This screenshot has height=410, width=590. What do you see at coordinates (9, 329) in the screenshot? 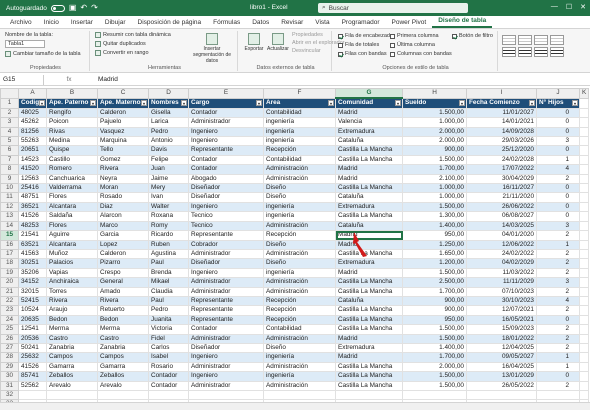
I see `row-number: 25` at bounding box center [9, 329].